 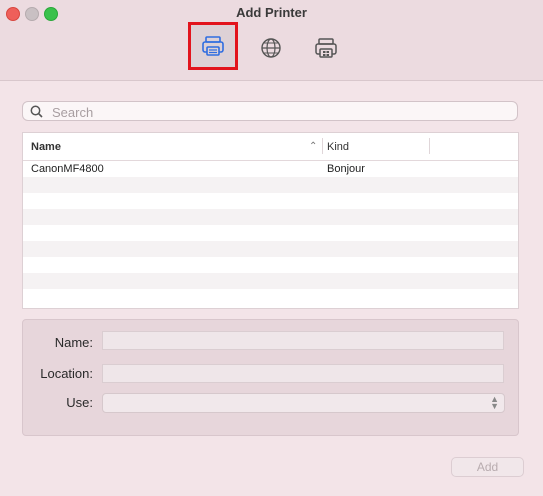 What do you see at coordinates (338, 147) in the screenshot?
I see `column-header-kind: Kind` at bounding box center [338, 147].